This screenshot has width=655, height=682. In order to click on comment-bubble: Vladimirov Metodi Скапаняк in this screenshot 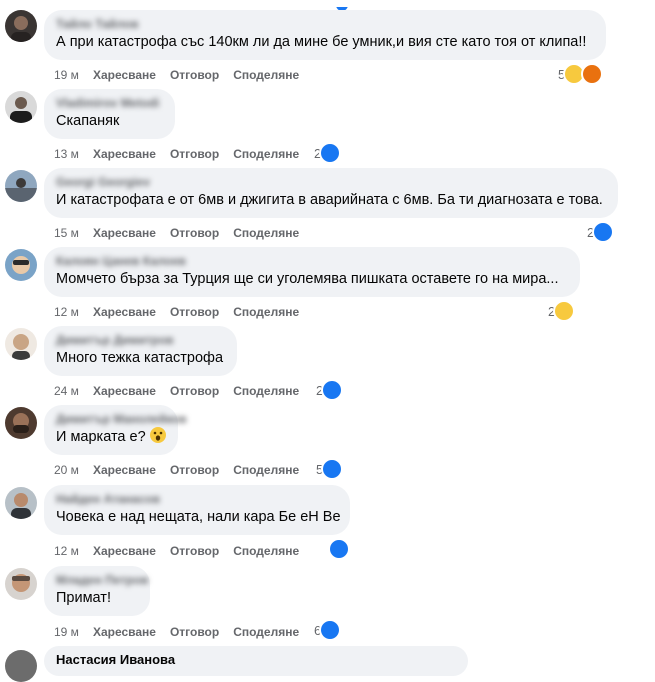, I will do `click(109, 114)`.